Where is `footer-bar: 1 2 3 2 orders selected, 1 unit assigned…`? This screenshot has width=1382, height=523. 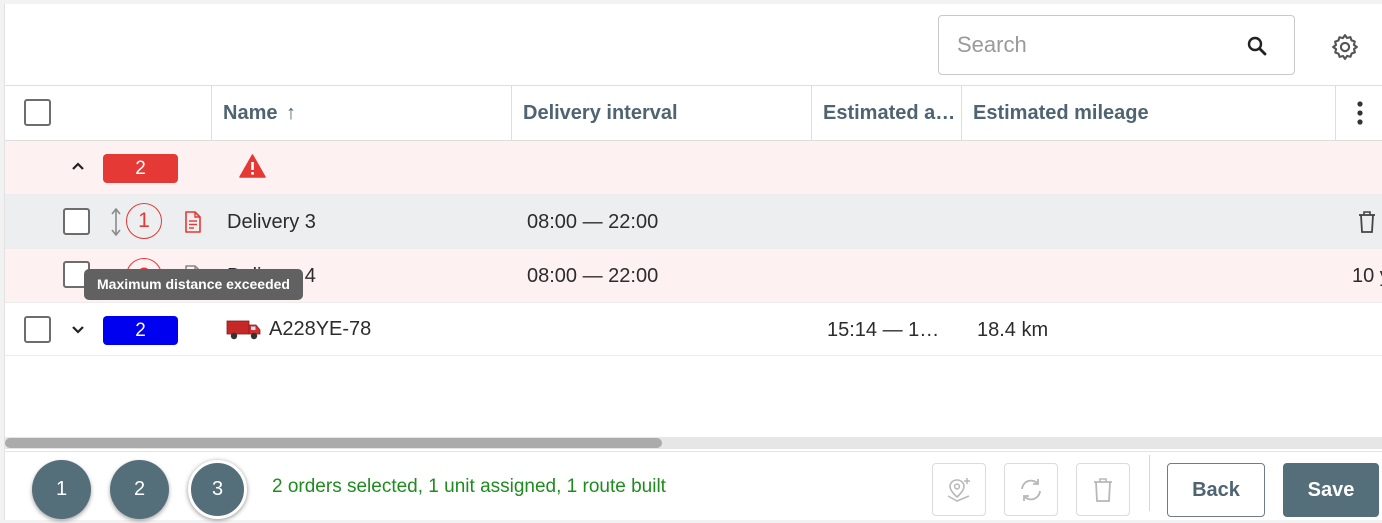 footer-bar: 1 2 3 2 orders selected, 1 unit assigned… is located at coordinates (693, 485).